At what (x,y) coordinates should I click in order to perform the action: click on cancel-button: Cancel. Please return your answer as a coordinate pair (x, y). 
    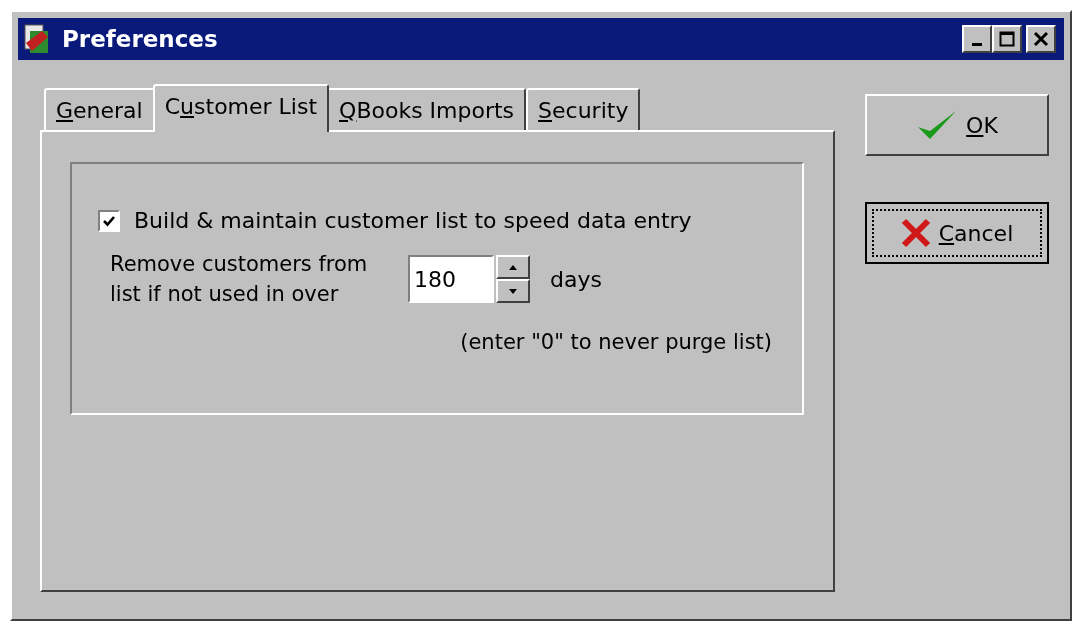
    Looking at the image, I should click on (957, 233).